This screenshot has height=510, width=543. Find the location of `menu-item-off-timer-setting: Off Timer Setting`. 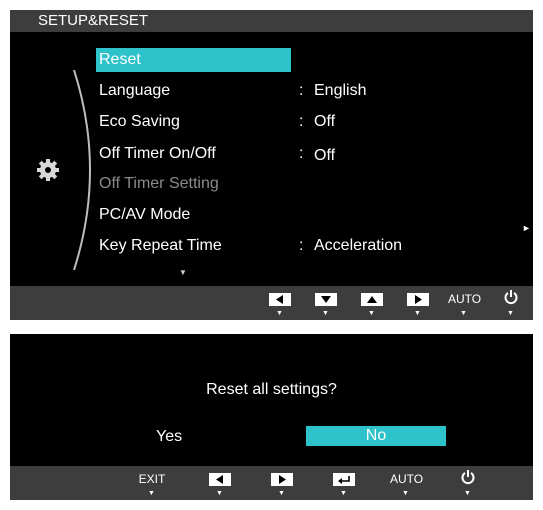

menu-item-off-timer-setting: Off Timer Setting is located at coordinates (306, 184).